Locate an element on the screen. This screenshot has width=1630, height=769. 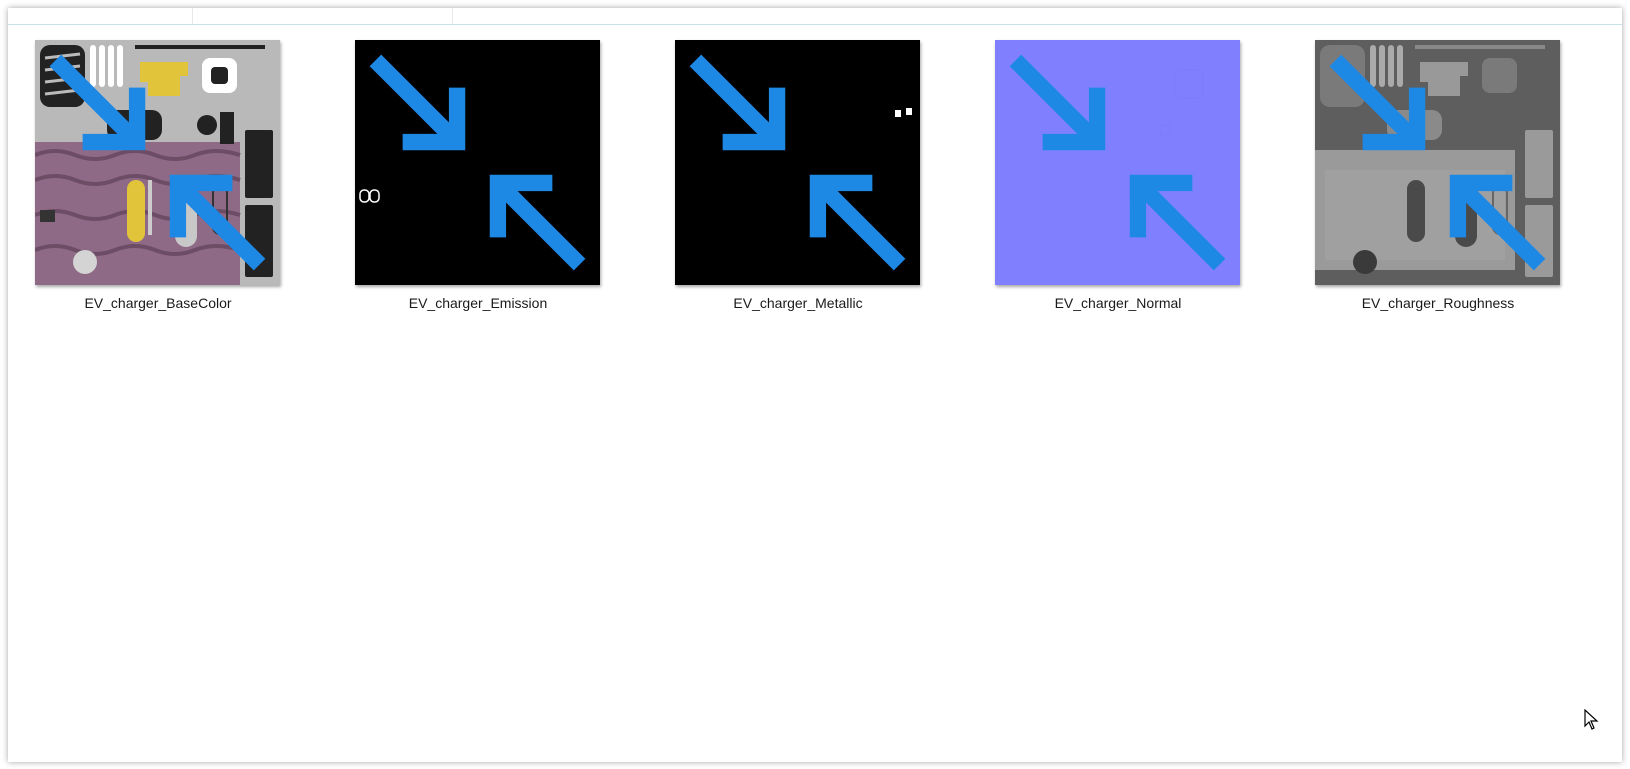
file-tile: EV_charger_Metallic is located at coordinates (808, 159).